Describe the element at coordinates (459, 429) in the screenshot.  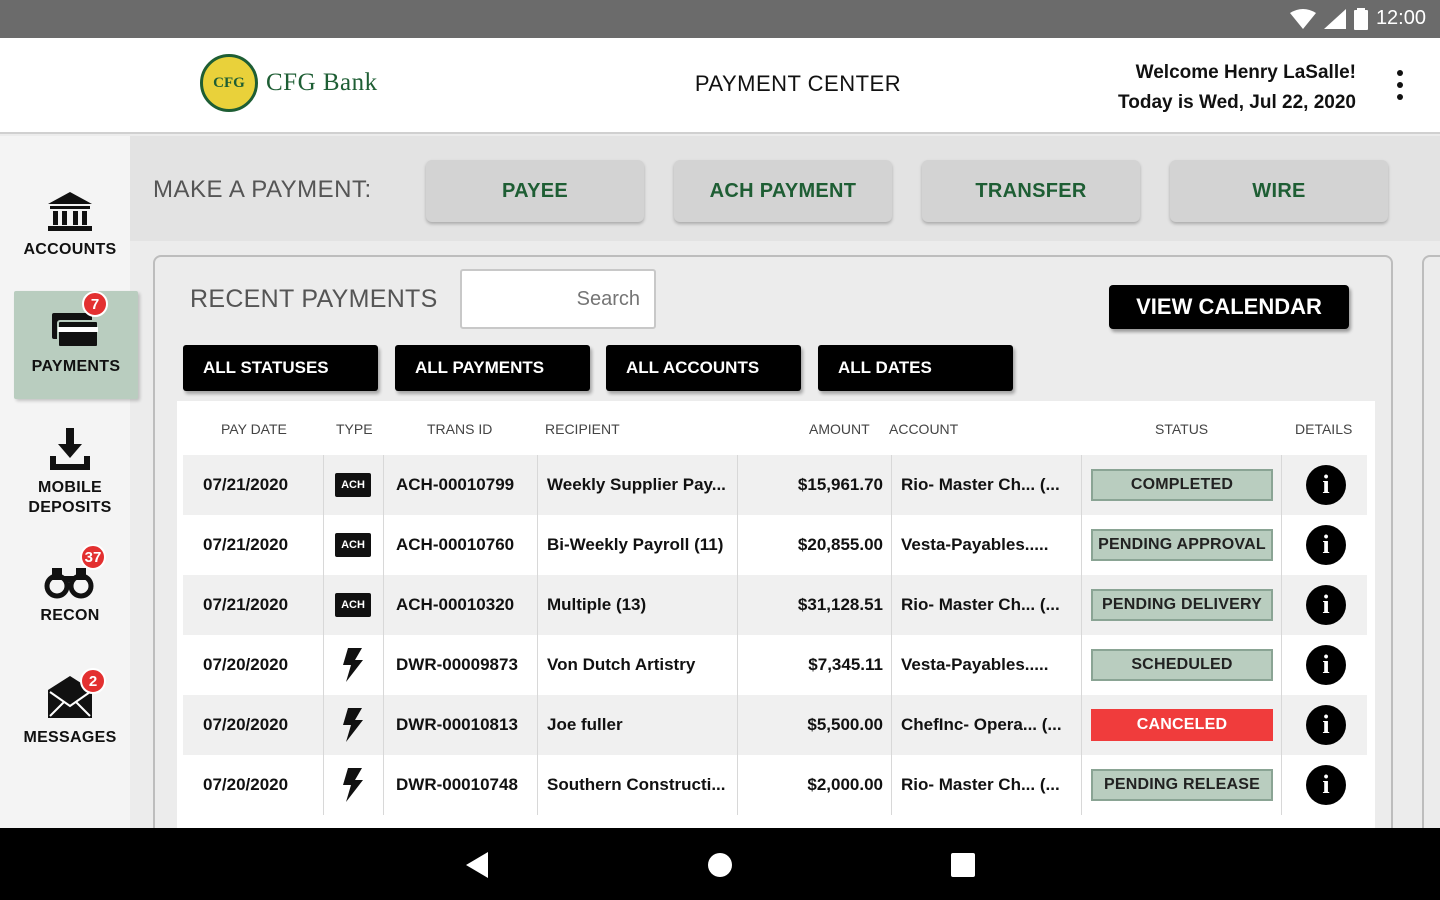
I see `col-header-trans-id: TRANS ID` at that location.